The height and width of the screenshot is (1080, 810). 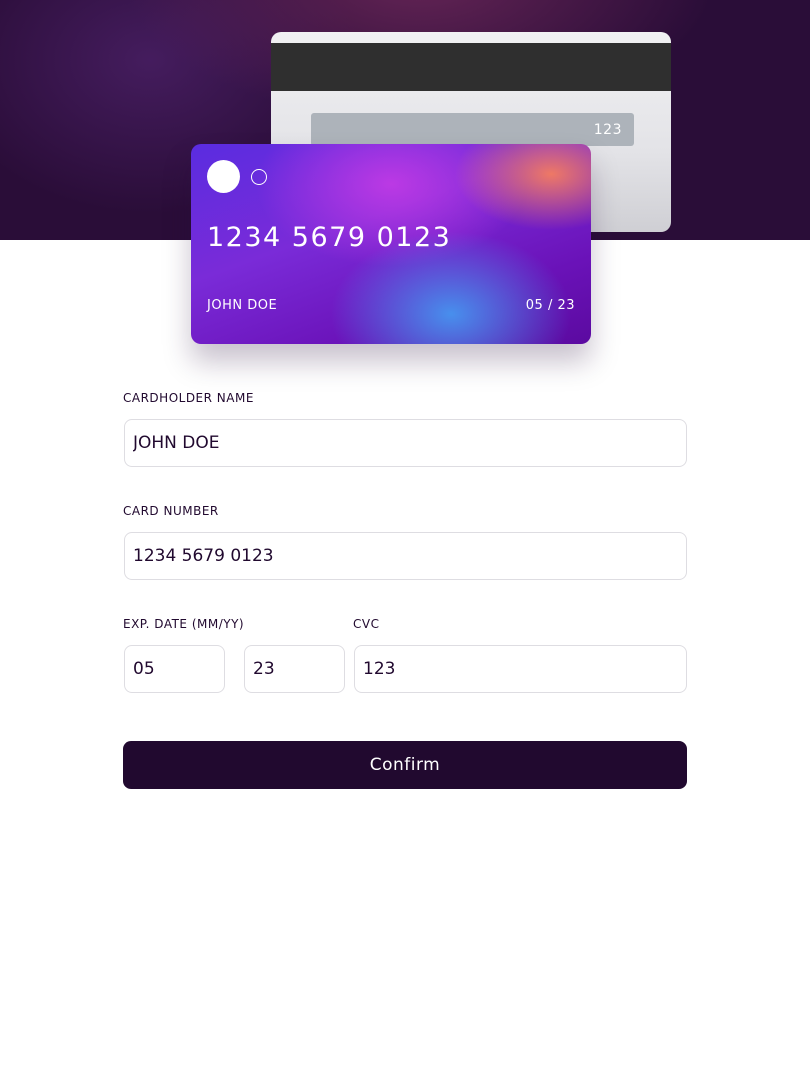 I want to click on exp-year-input, so click(x=294, y=669).